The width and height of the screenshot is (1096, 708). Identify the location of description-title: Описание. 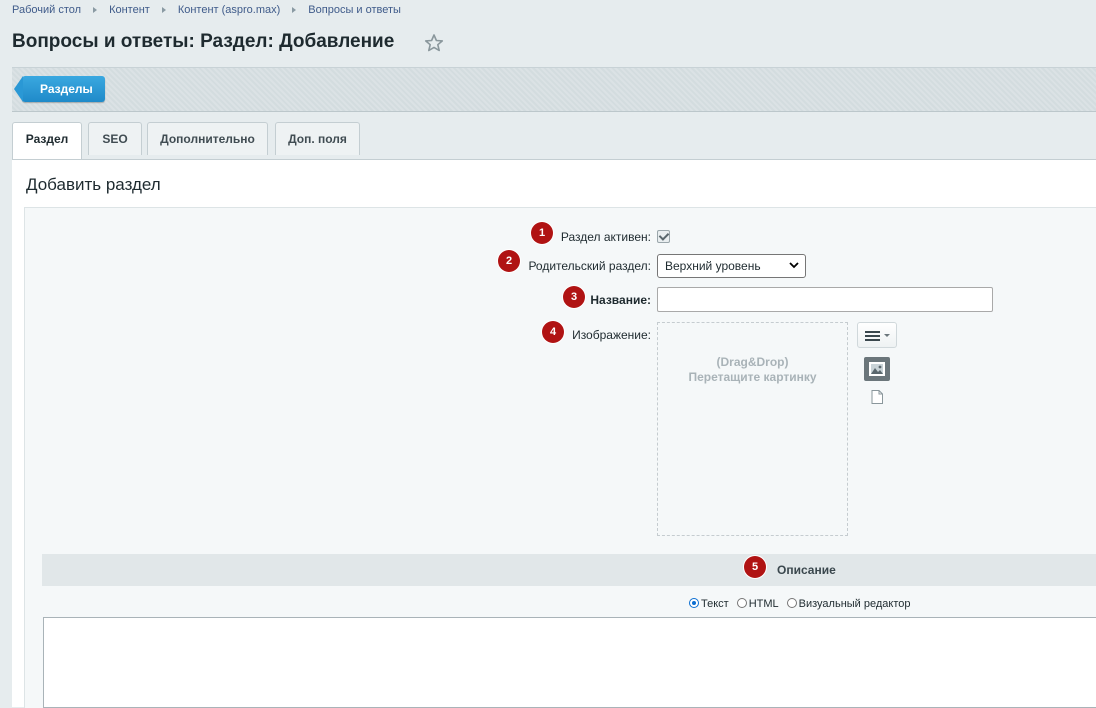
(806, 570).